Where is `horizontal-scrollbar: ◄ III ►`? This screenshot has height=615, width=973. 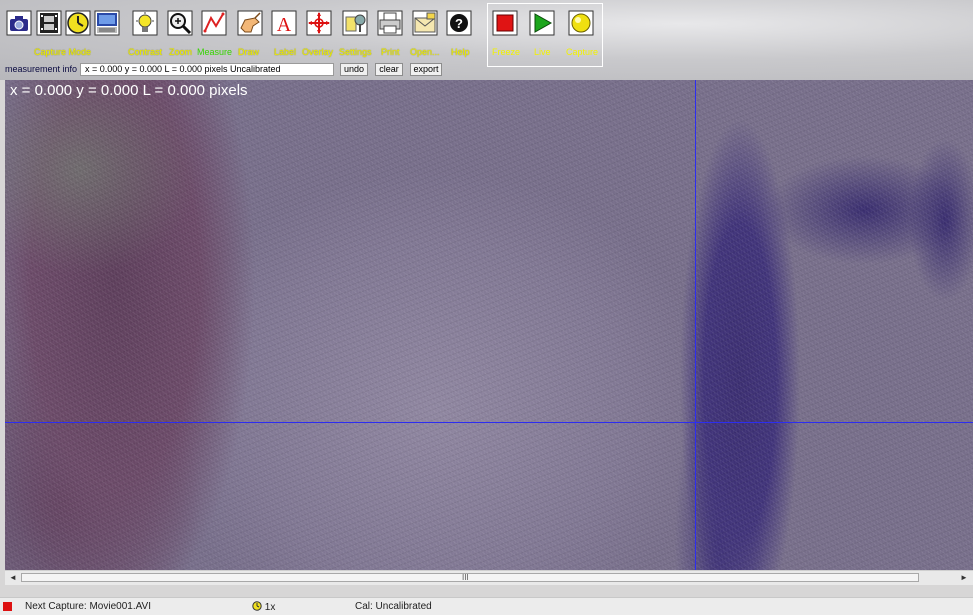
horizontal-scrollbar: ◄ III ► is located at coordinates (489, 577).